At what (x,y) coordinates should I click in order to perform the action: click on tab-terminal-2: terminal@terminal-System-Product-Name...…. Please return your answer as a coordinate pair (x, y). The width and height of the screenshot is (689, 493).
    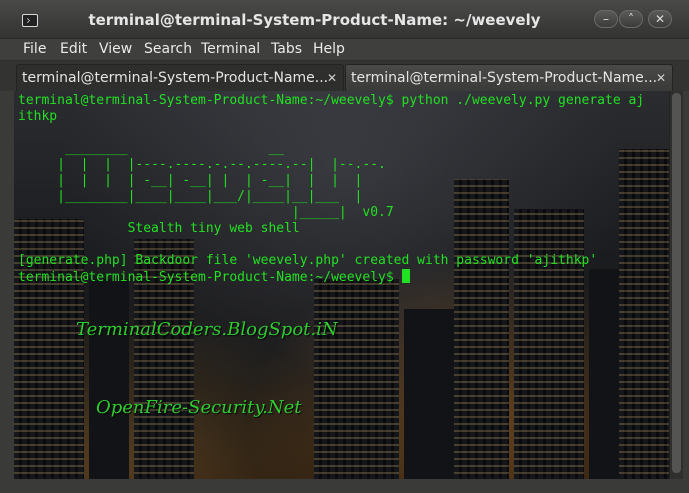
    Looking at the image, I should click on (509, 77).